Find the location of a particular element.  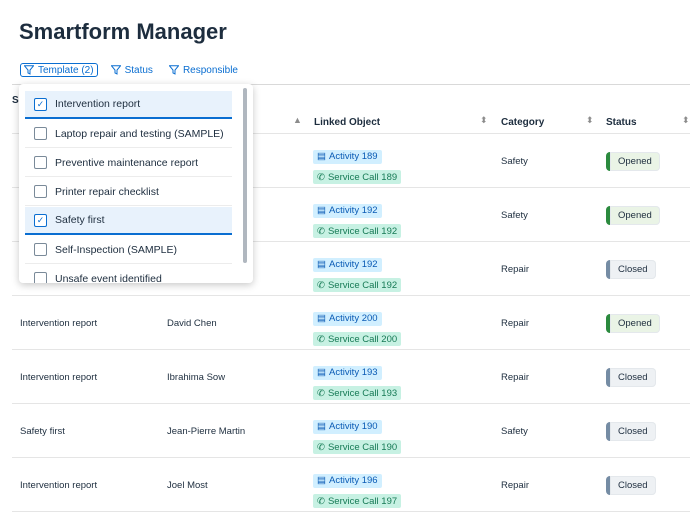

activity-tag: ▤ Activity 190 is located at coordinates (347, 426).